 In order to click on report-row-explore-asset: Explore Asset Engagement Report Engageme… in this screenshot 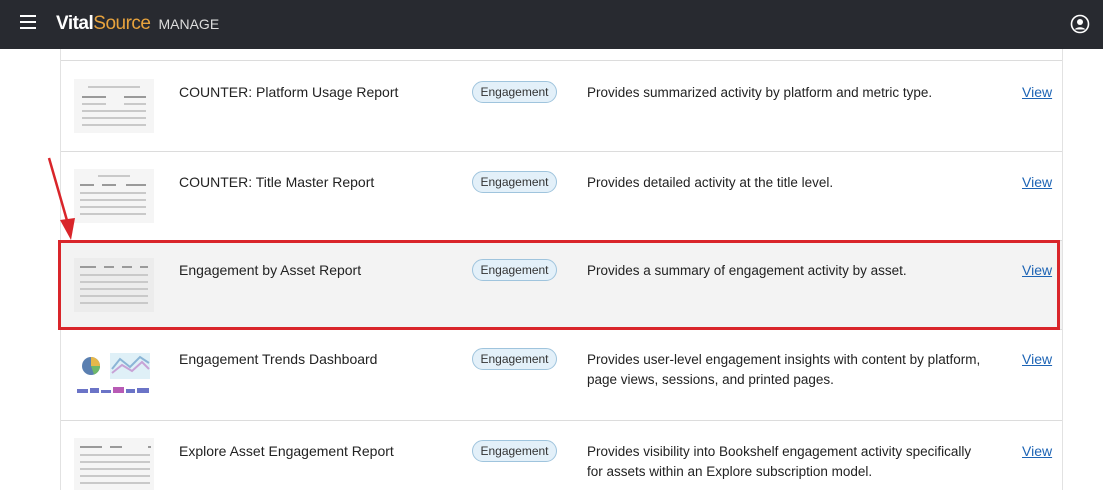, I will do `click(561, 455)`.